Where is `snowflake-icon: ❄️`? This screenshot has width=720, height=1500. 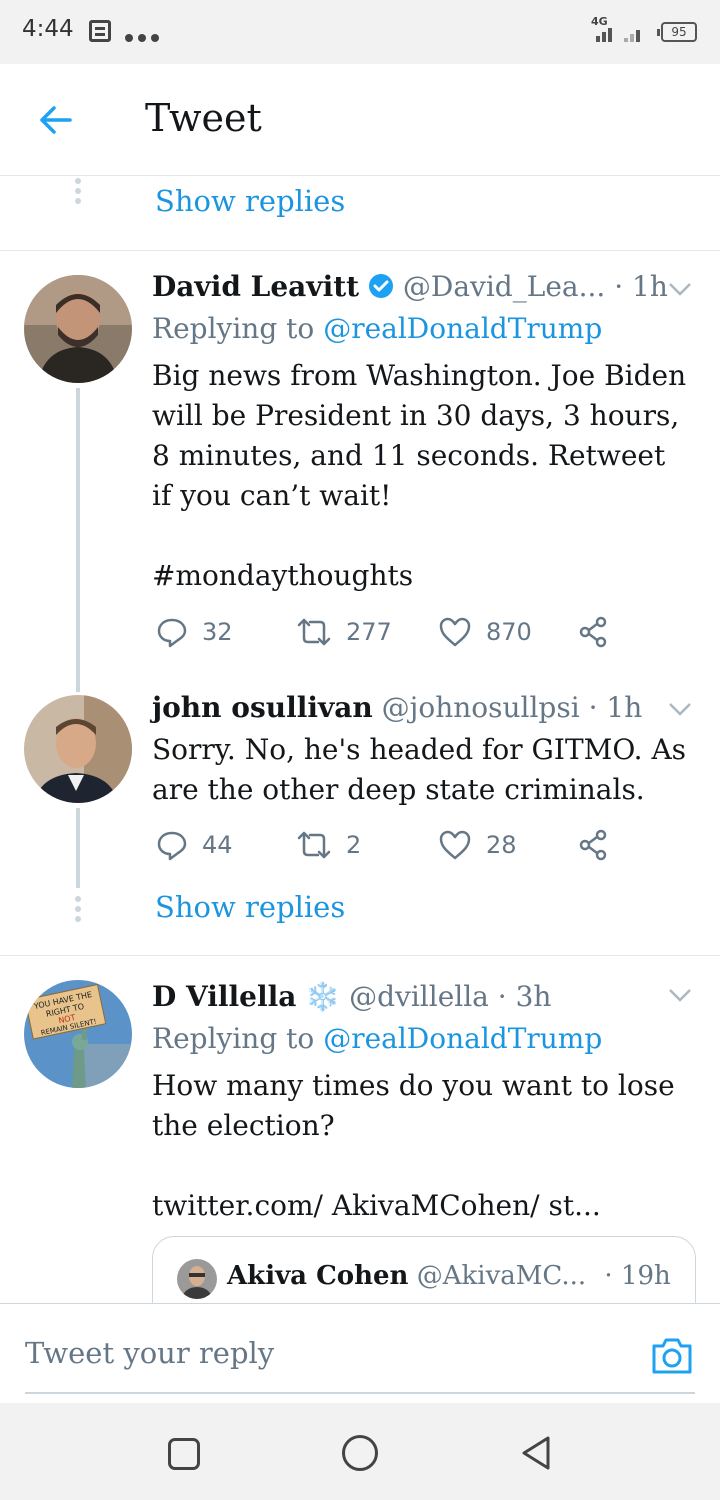
snowflake-icon: ❄️ is located at coordinates (323, 996).